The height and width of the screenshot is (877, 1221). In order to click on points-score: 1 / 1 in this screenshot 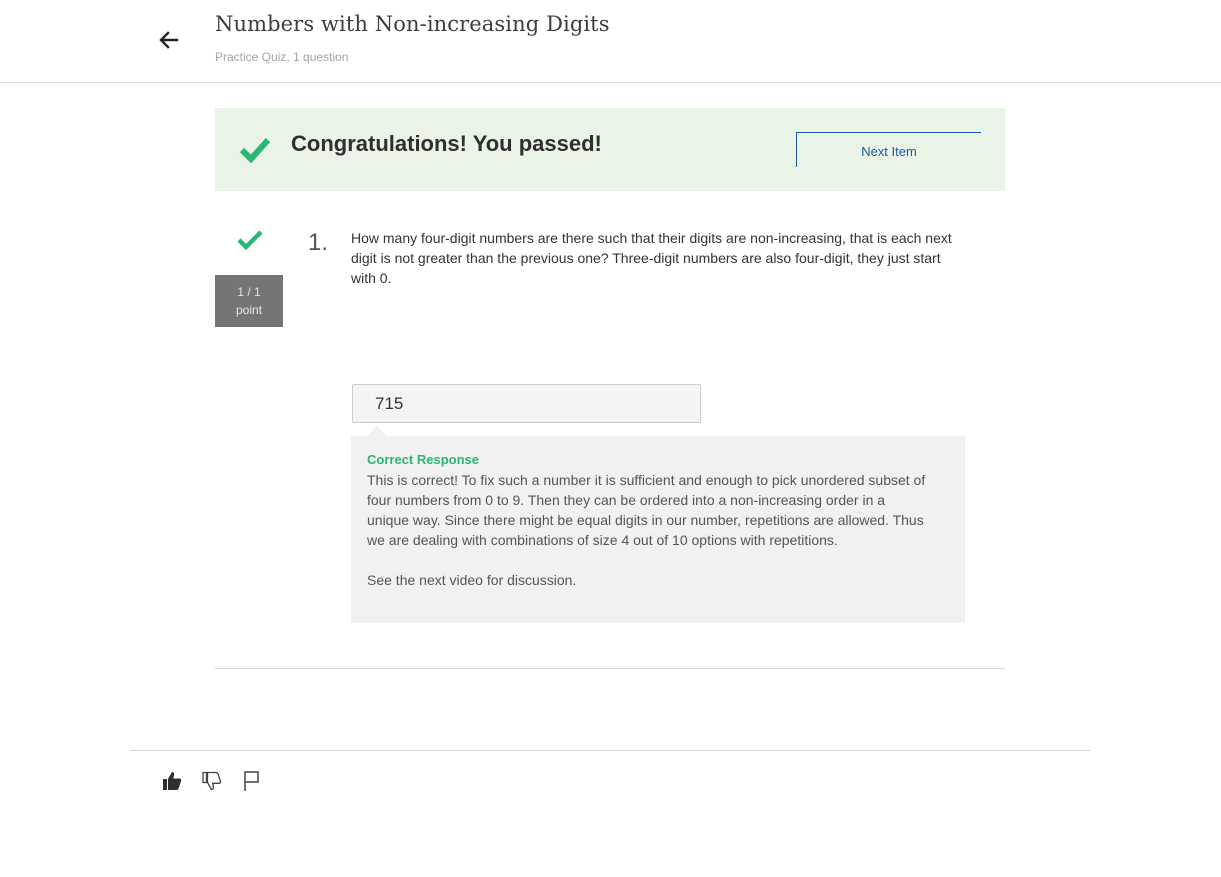, I will do `click(249, 292)`.